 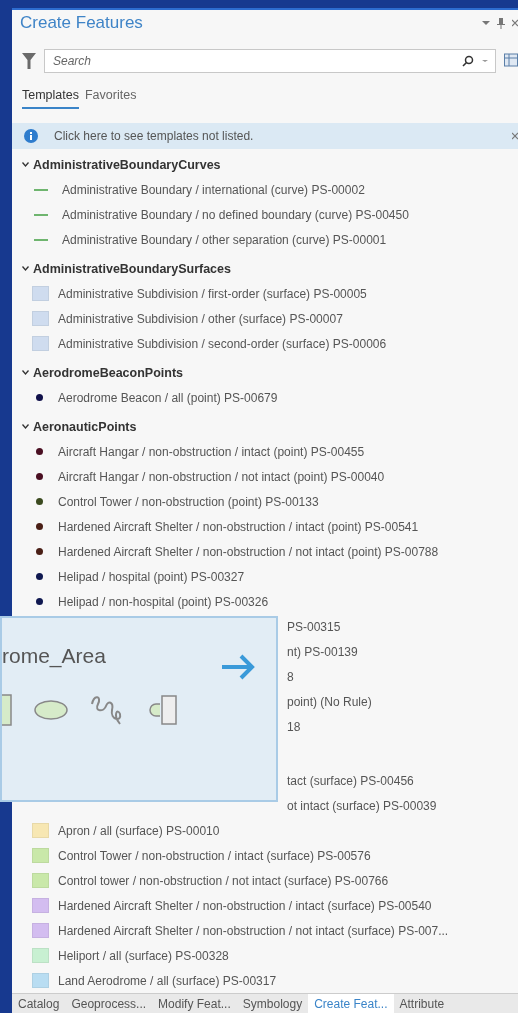 What do you see at coordinates (223, 880) in the screenshot?
I see `template-label: Control tower / non-obstruction / not intact (surface) PS-00766` at bounding box center [223, 880].